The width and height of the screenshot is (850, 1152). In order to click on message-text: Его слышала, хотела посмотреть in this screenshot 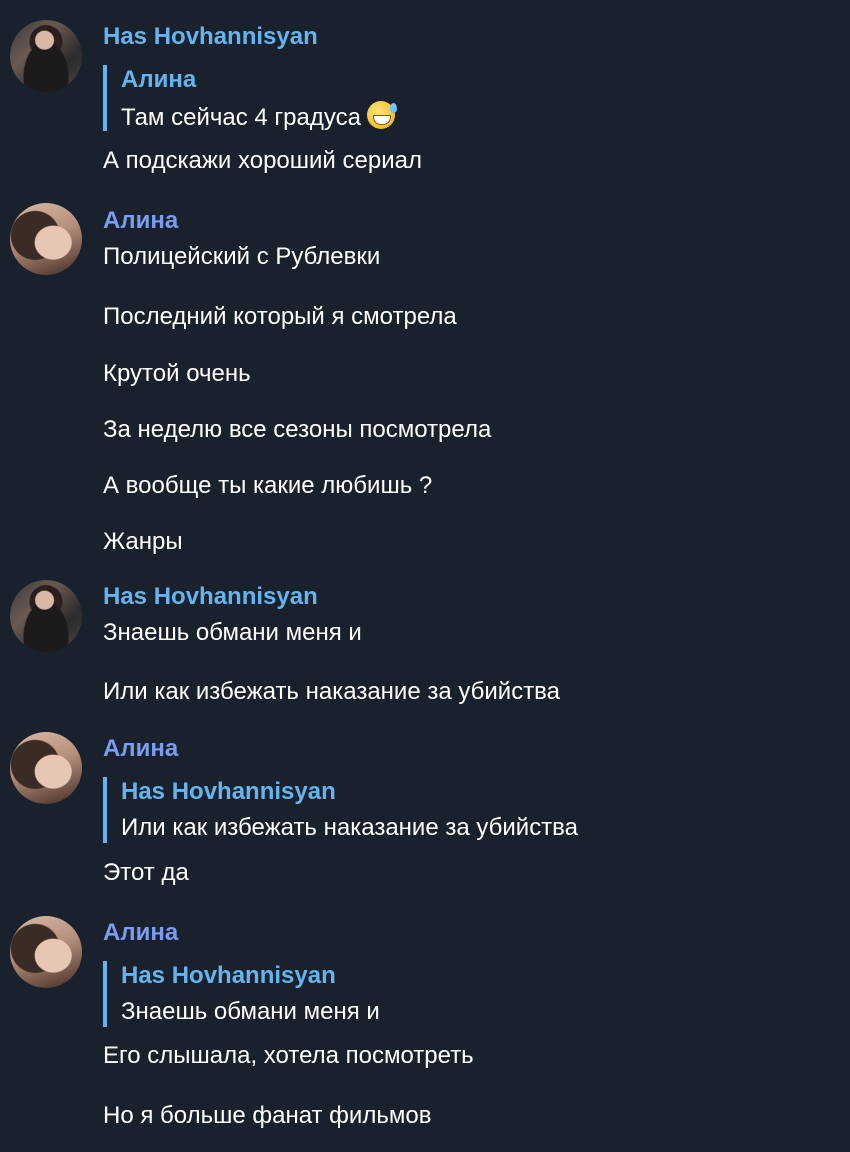, I will do `click(288, 1056)`.